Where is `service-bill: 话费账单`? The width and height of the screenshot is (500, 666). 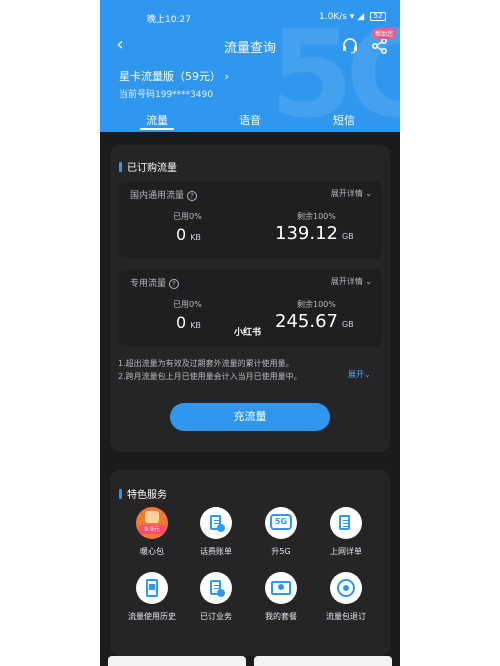 service-bill: 话费账单 is located at coordinates (216, 532).